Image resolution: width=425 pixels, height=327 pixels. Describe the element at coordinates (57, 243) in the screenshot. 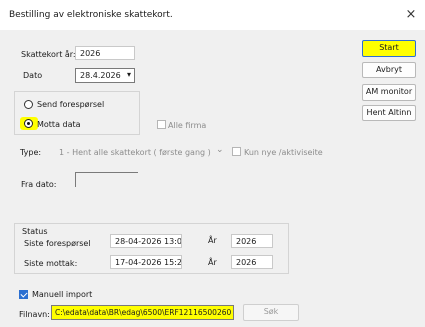

I see `siste-foresporsel-label: Siste forespørsel` at that location.